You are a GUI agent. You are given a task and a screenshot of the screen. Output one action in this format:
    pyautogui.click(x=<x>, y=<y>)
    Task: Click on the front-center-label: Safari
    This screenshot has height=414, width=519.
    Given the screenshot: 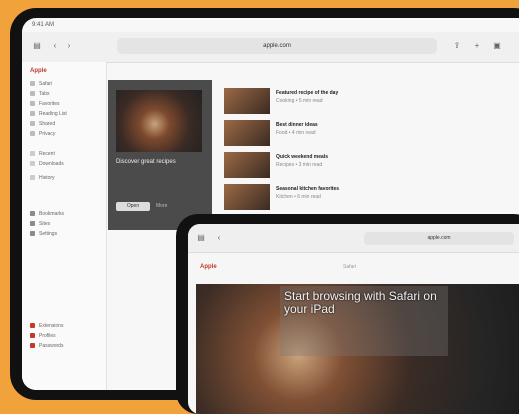 What is the action you would take?
    pyautogui.click(x=350, y=267)
    